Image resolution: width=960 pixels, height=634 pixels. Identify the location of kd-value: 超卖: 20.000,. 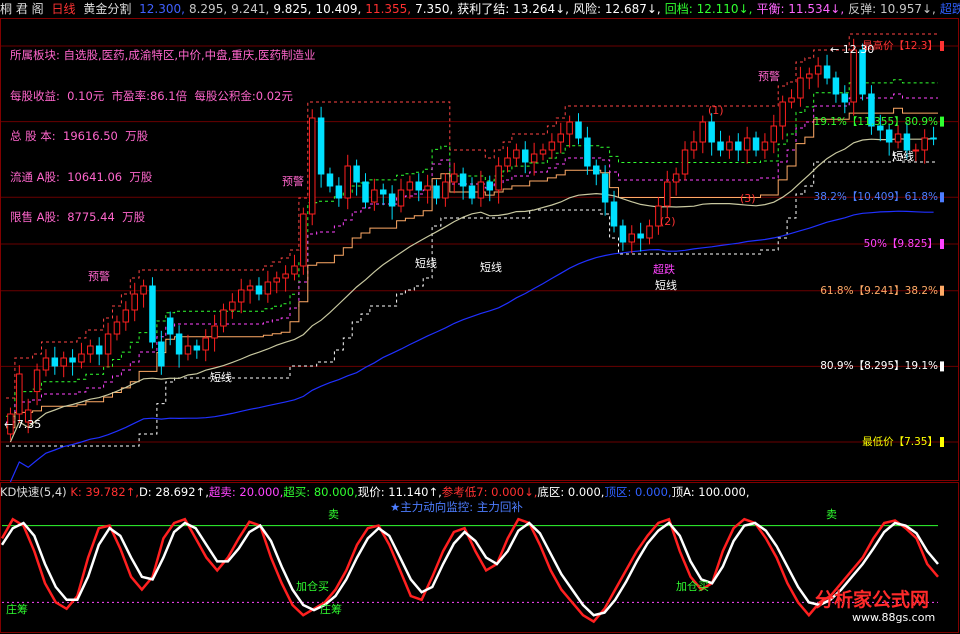
(246, 492).